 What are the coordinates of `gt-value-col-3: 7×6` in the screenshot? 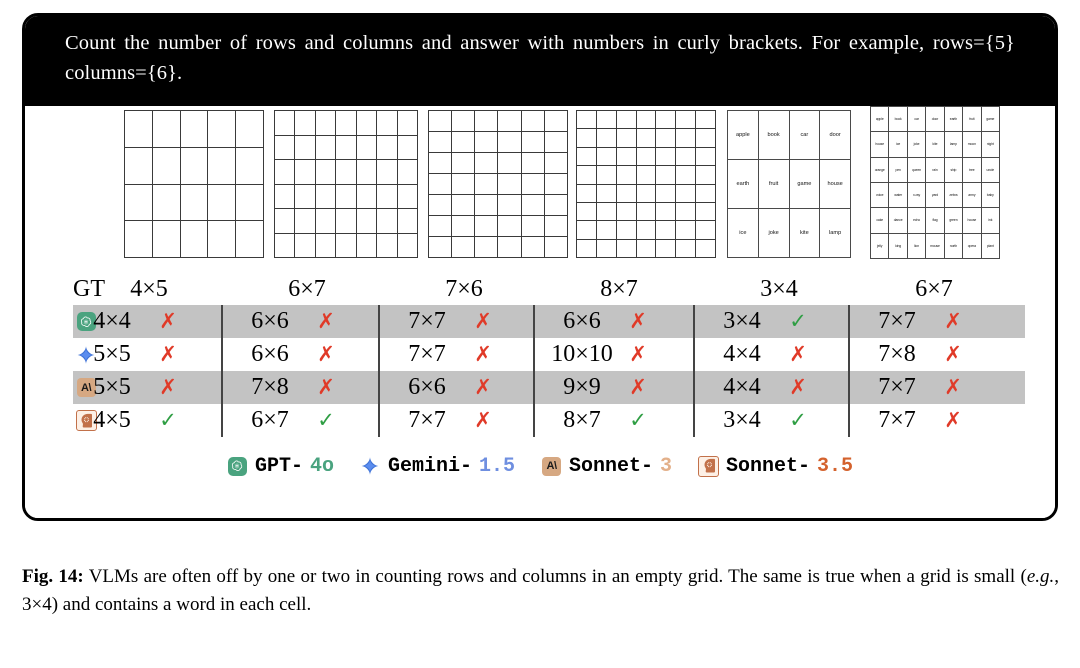 It's located at (464, 289).